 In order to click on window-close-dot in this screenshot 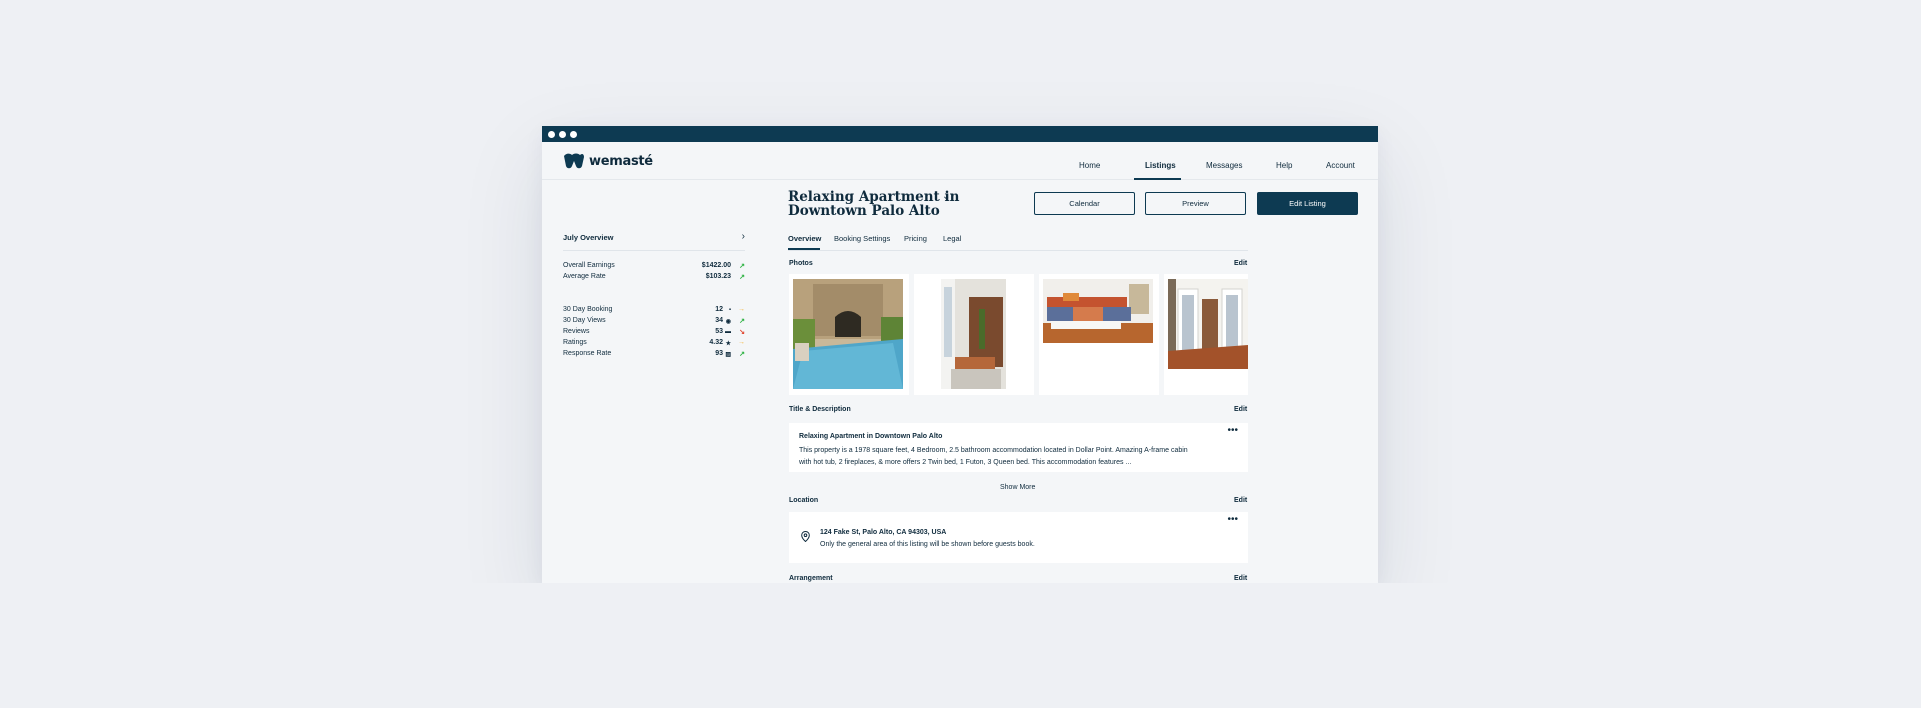, I will do `click(551, 134)`.